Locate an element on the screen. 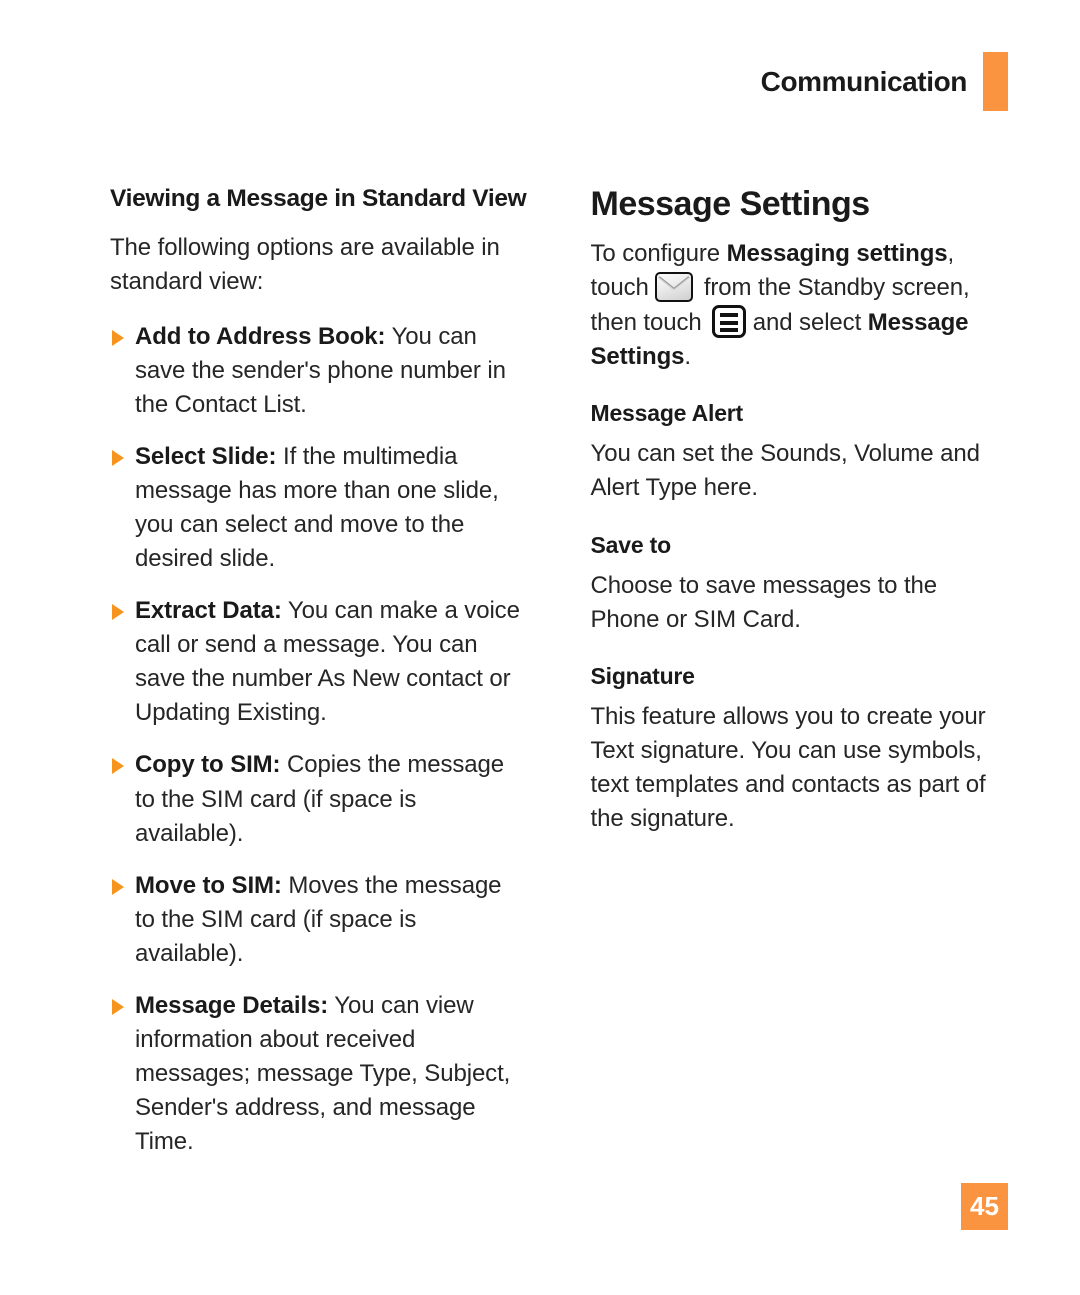 The image size is (1080, 1295). list-item-term: Copy to SIM: is located at coordinates (208, 765).